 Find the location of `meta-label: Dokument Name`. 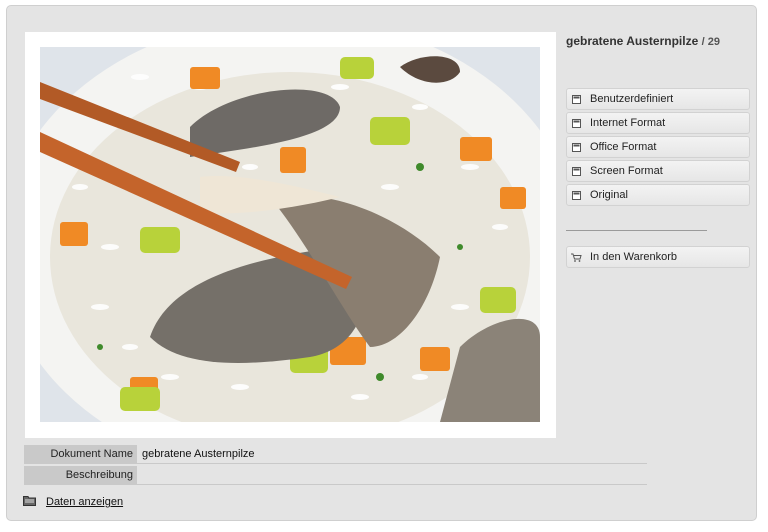

meta-label: Dokument Name is located at coordinates (80, 454).